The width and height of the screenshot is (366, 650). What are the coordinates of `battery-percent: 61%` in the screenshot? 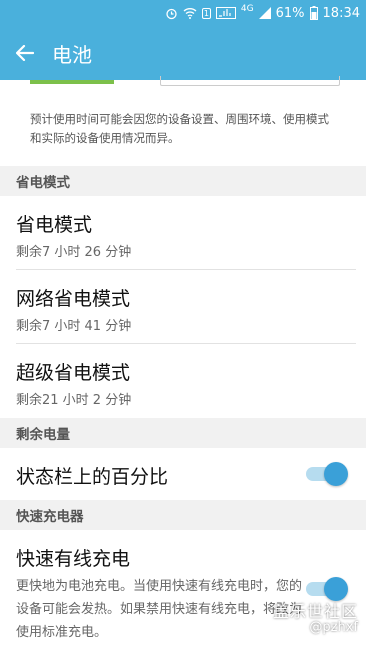 It's located at (290, 13).